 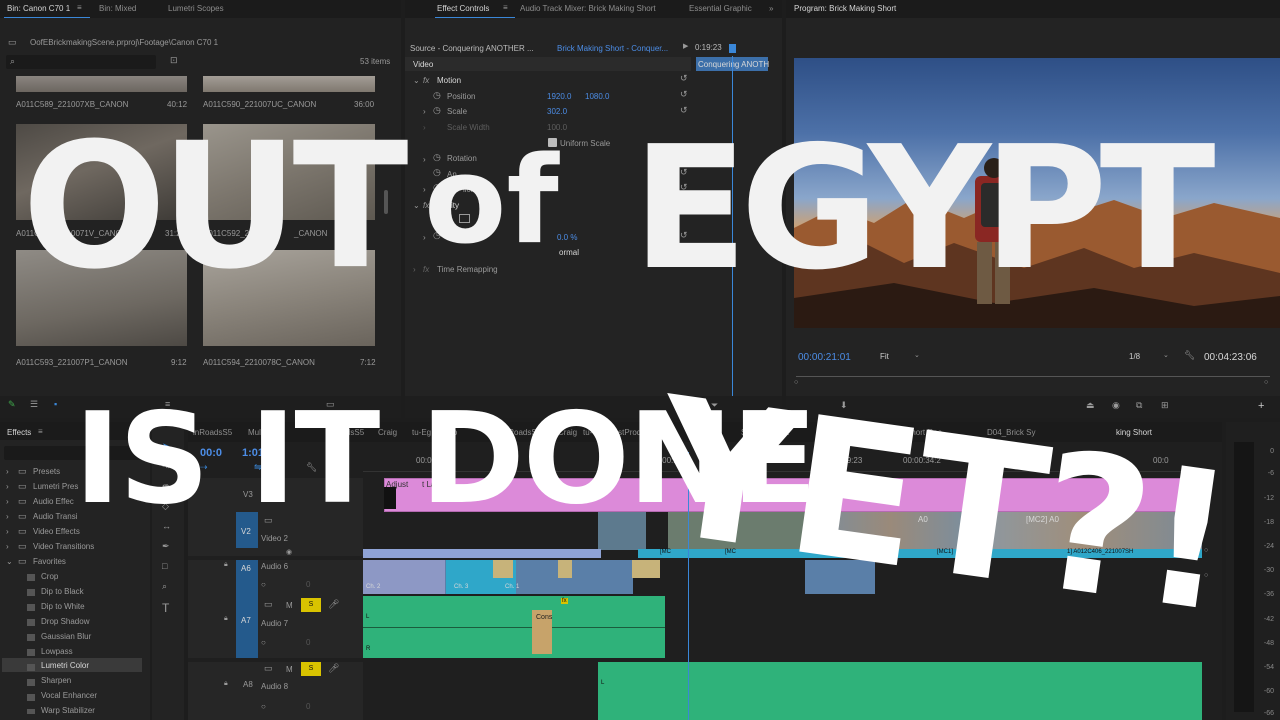 What do you see at coordinates (34, 404) in the screenshot?
I see `list-view-icon: ☰` at bounding box center [34, 404].